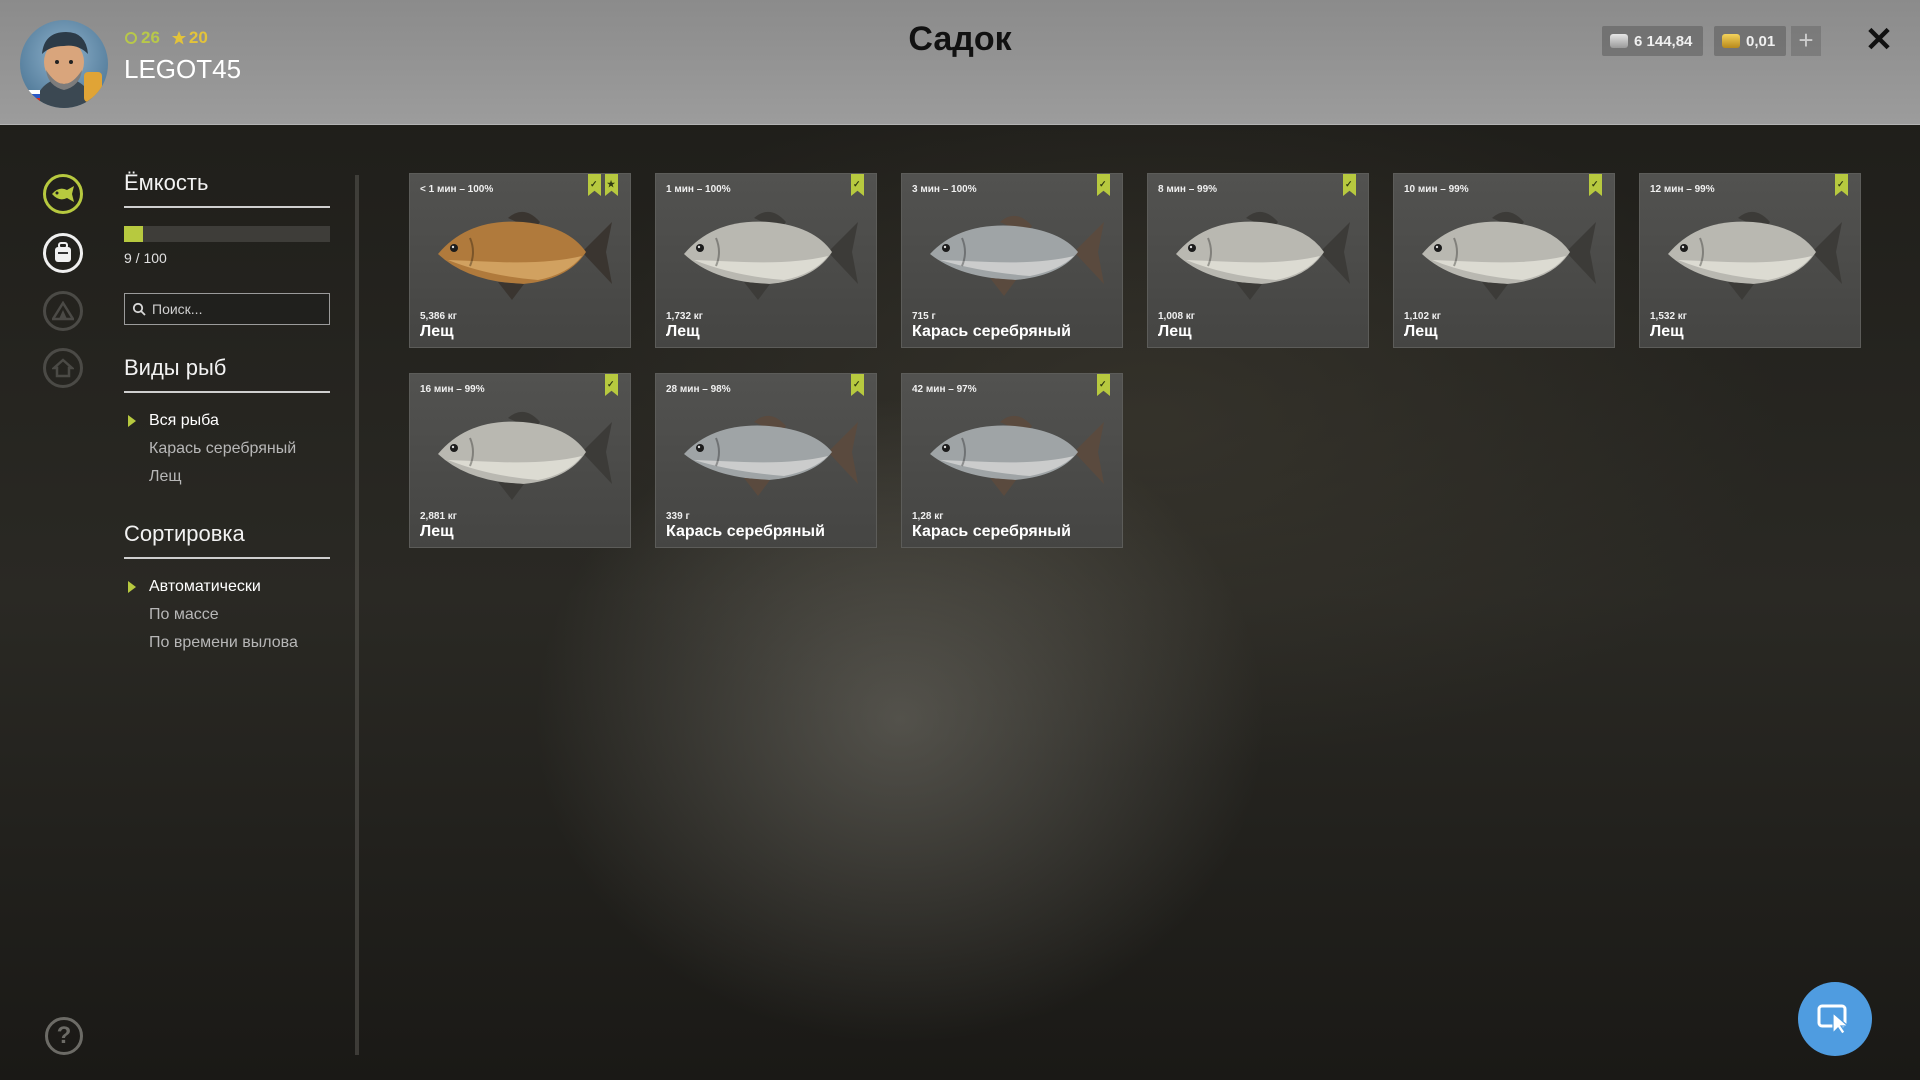  I want to click on catch-time-freshness: 16 мин – 99%, so click(452, 389).